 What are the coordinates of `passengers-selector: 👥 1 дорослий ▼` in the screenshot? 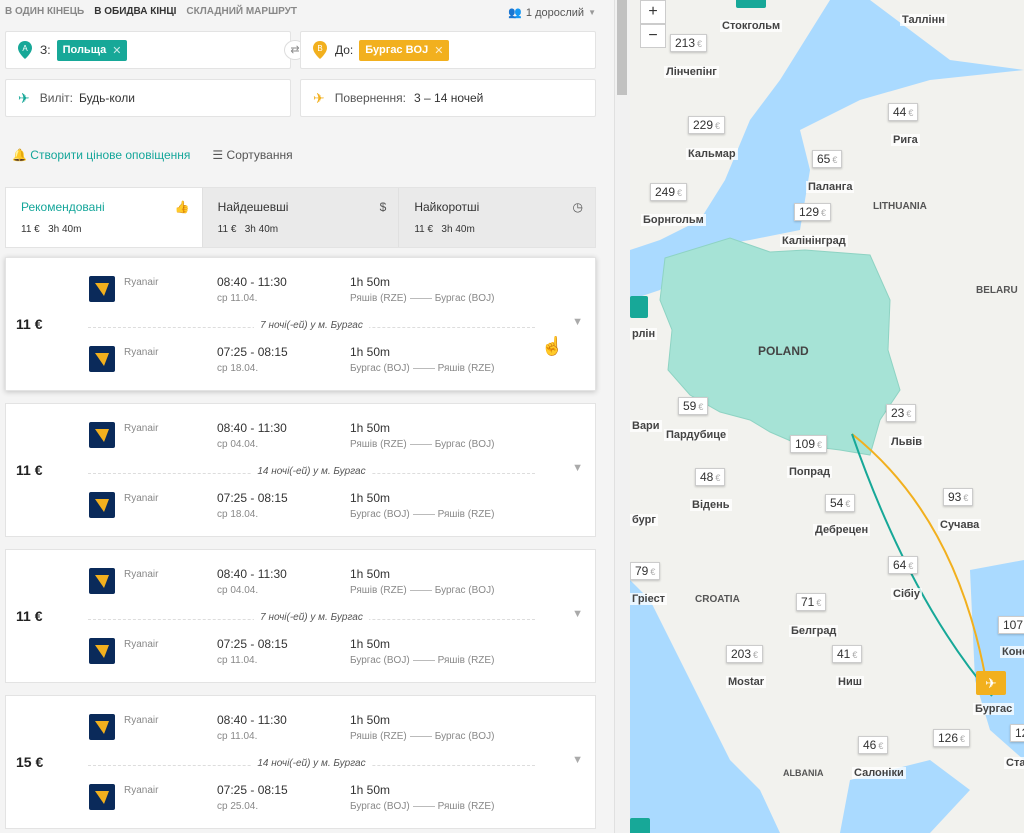 It's located at (552, 13).